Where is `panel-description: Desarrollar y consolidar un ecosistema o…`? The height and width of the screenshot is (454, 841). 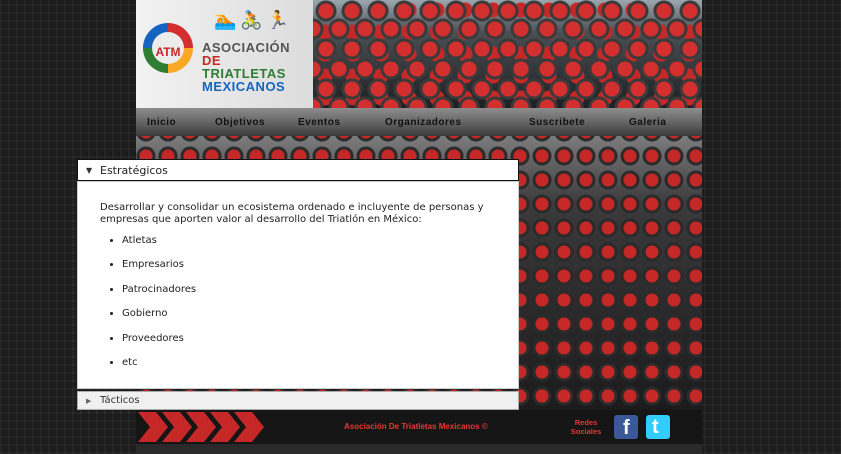
panel-description: Desarrollar y consolidar un ecosistema o… is located at coordinates (292, 213).